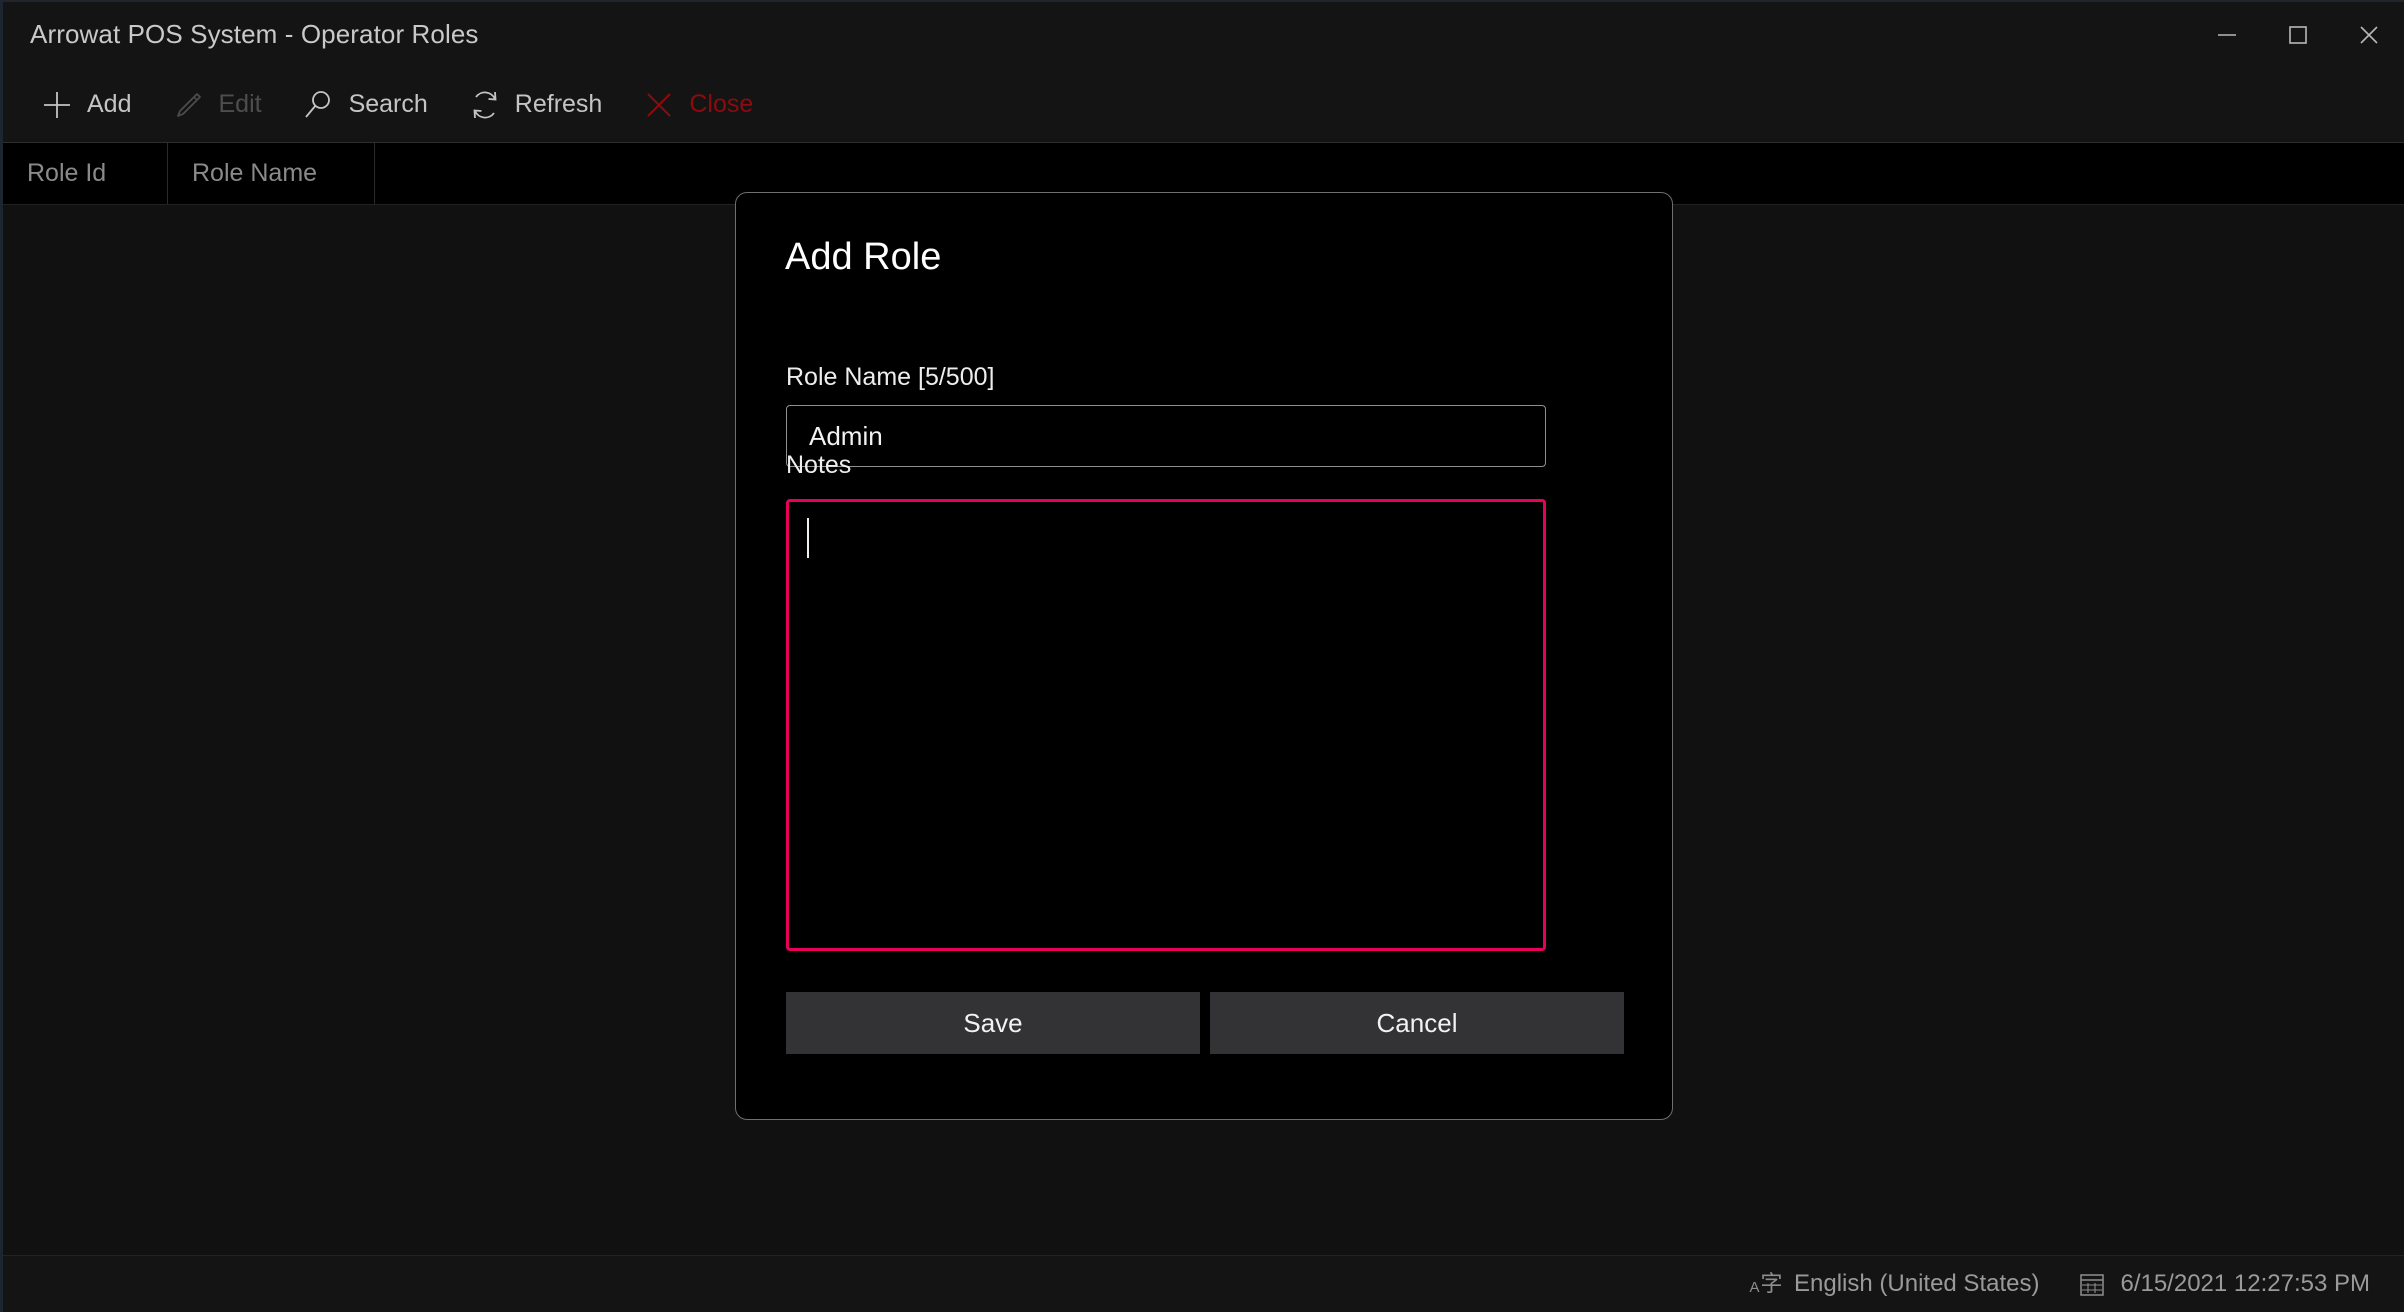 Image resolution: width=2404 pixels, height=1312 pixels. I want to click on role-name-input, so click(1166, 436).